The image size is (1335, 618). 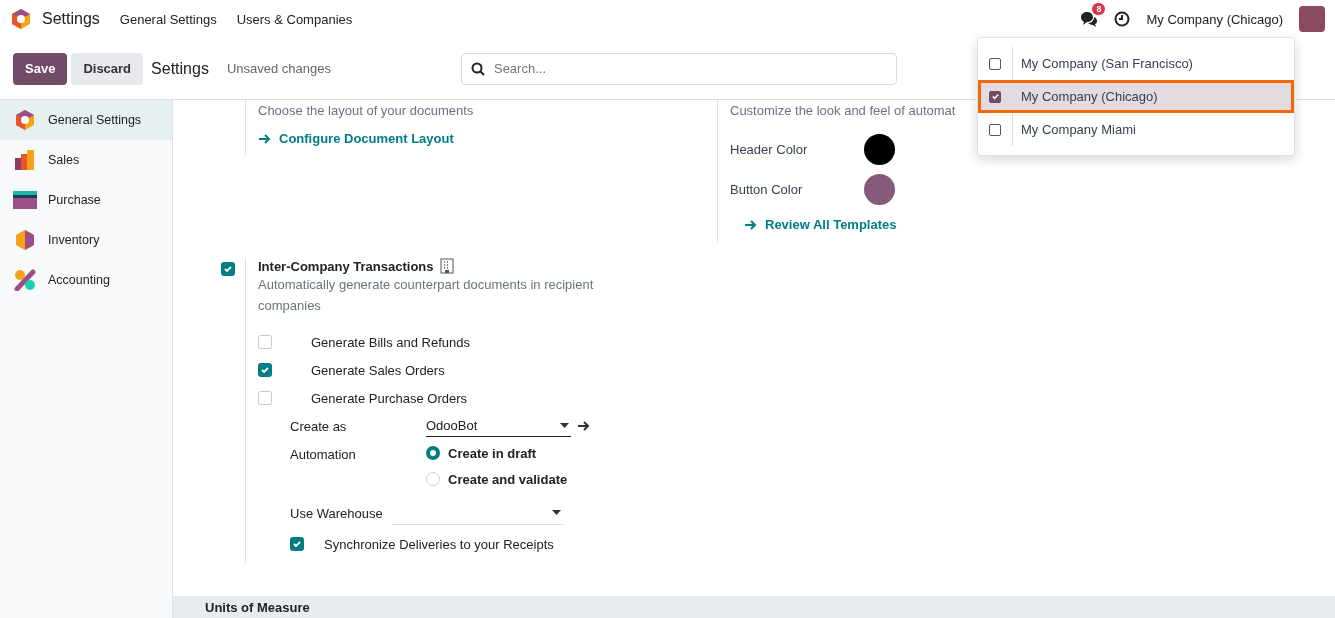 I want to click on company-switcher: My Company (Chicago), so click(x=1214, y=19).